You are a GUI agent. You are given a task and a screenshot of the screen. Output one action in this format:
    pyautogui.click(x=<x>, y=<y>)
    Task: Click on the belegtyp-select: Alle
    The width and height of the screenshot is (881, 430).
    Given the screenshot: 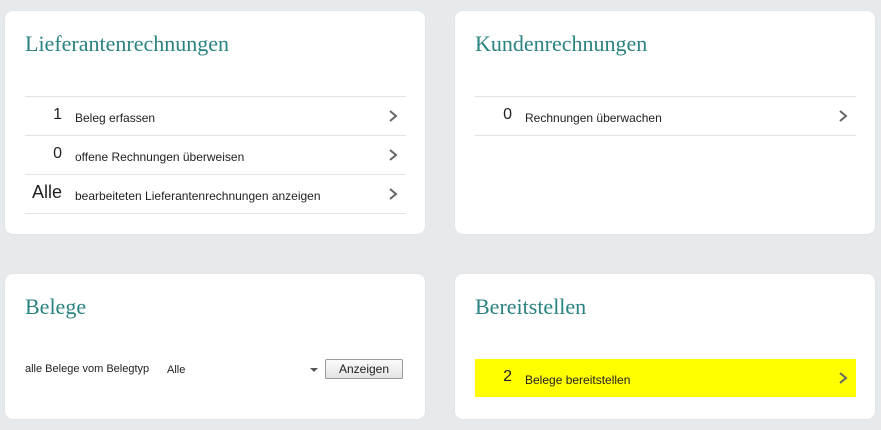 What is the action you would take?
    pyautogui.click(x=242, y=370)
    